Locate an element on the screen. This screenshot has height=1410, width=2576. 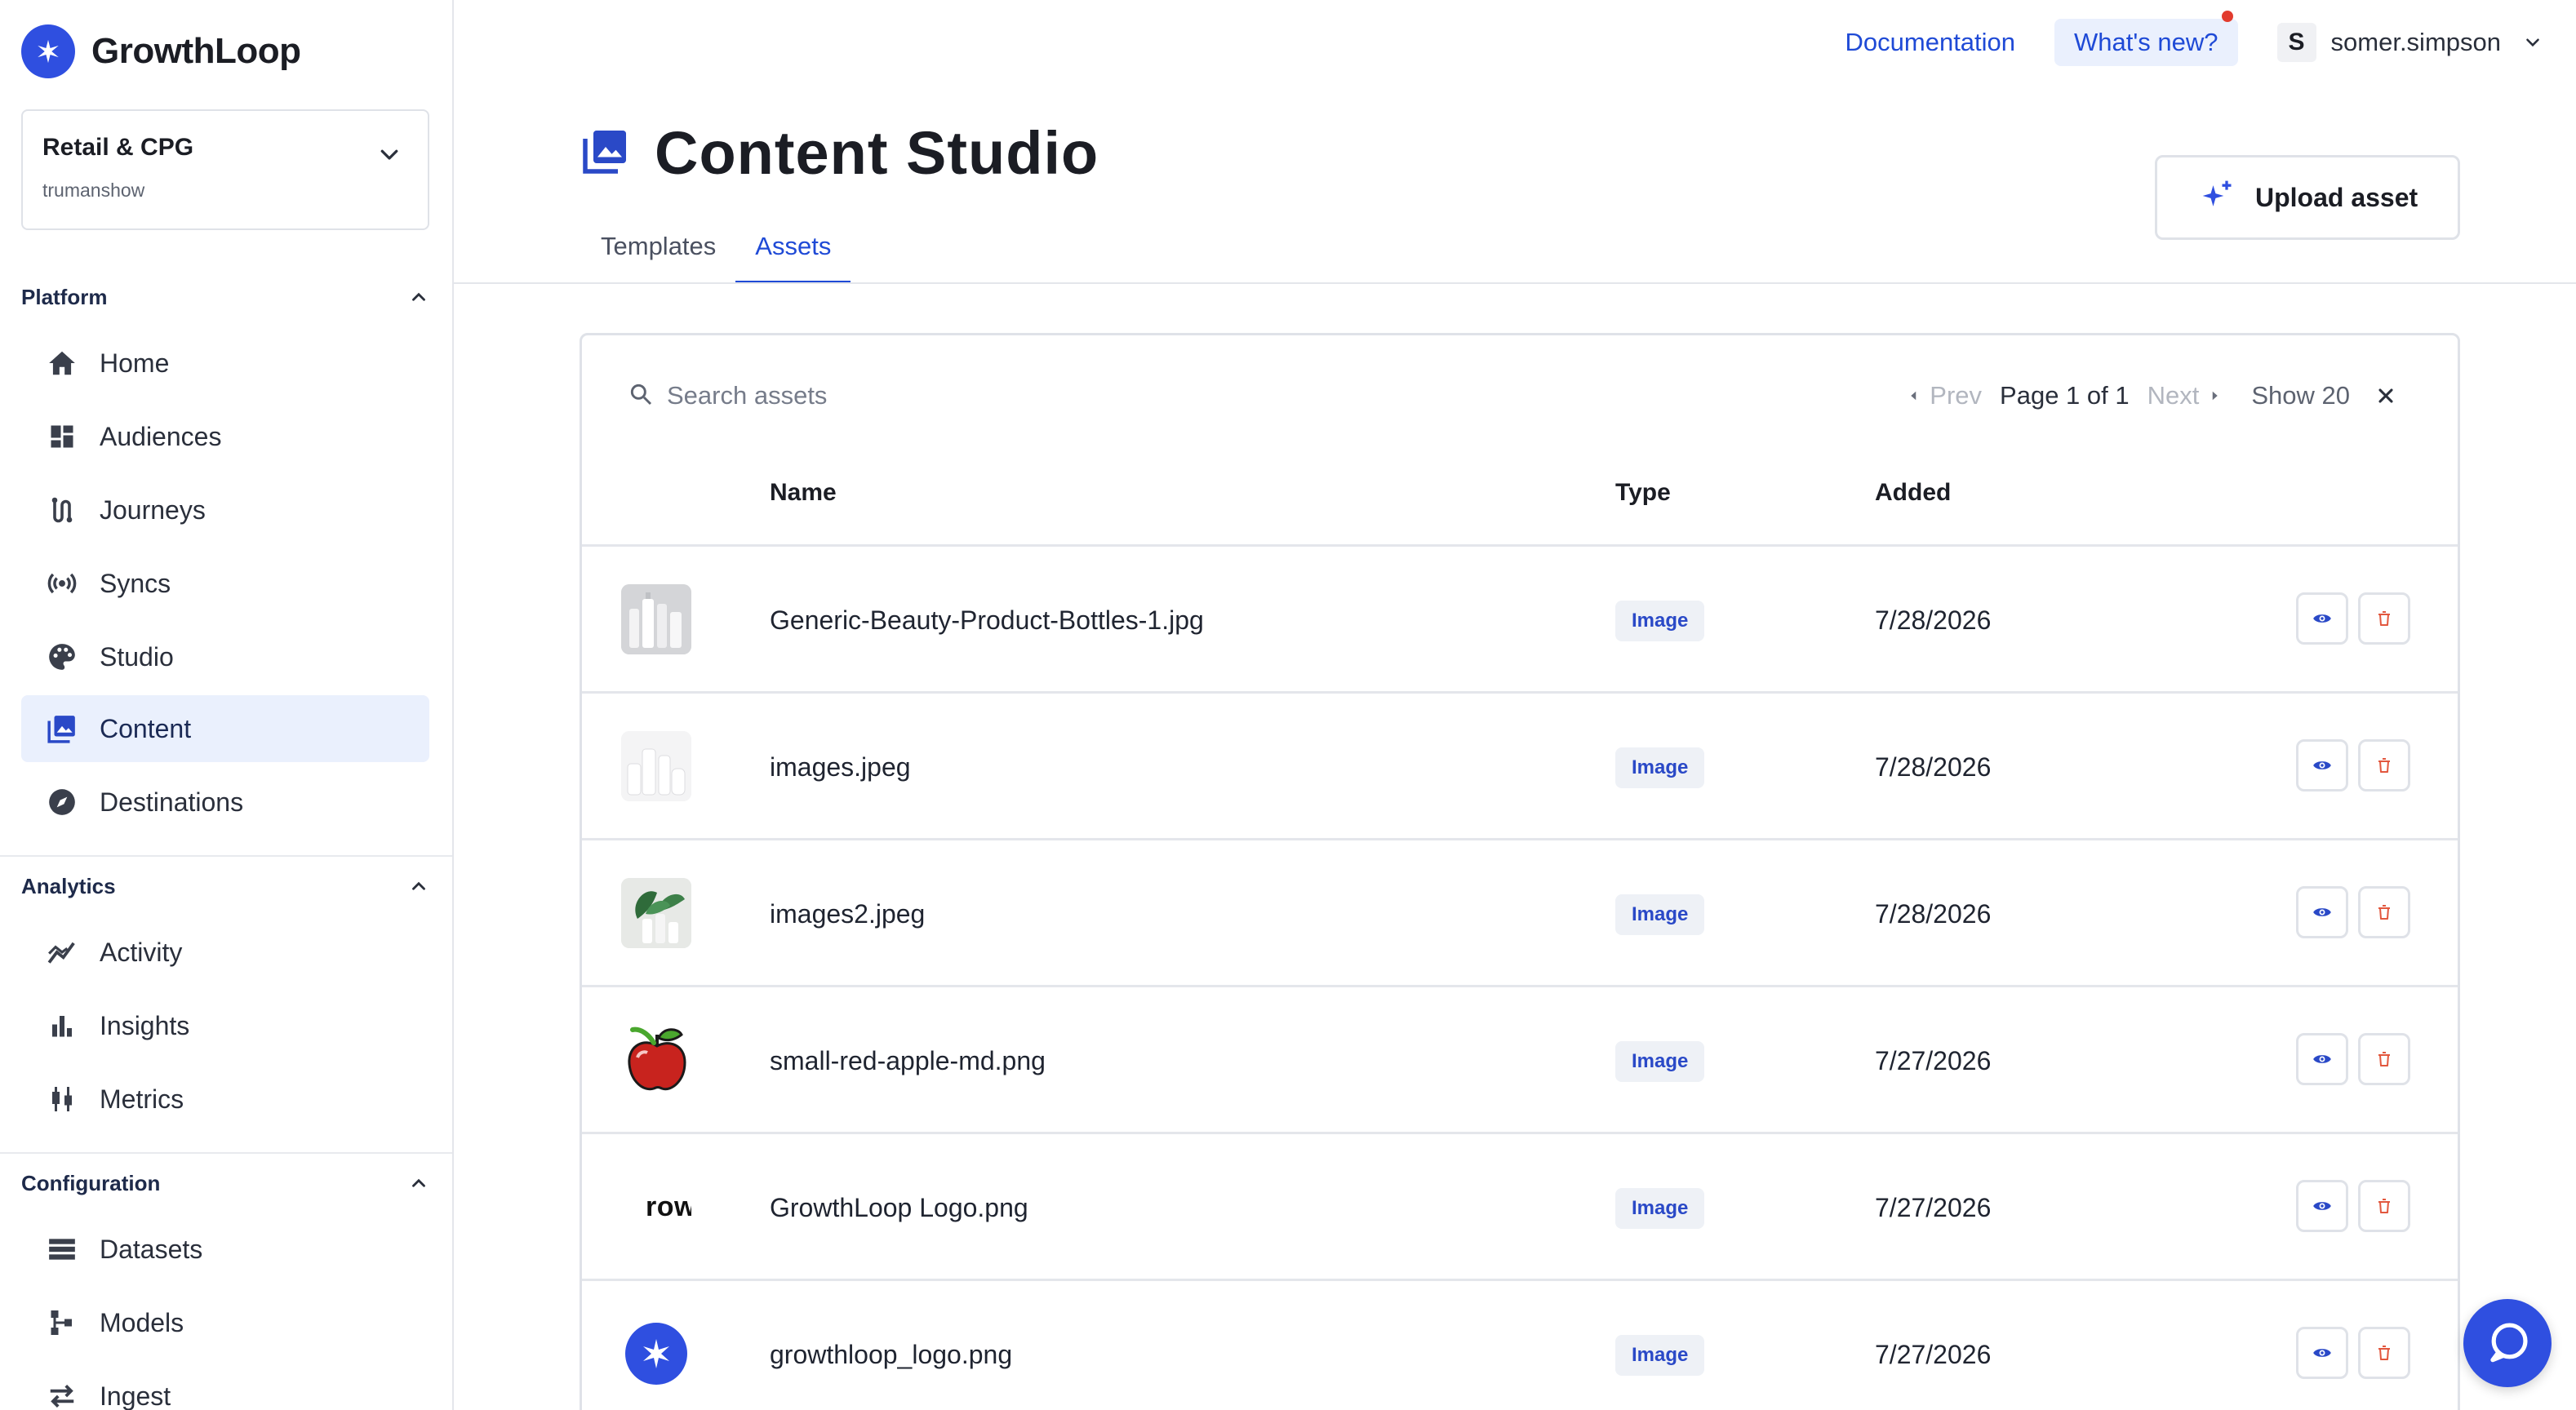
sidebar-item-datasets: Datasets is located at coordinates (225, 1249).